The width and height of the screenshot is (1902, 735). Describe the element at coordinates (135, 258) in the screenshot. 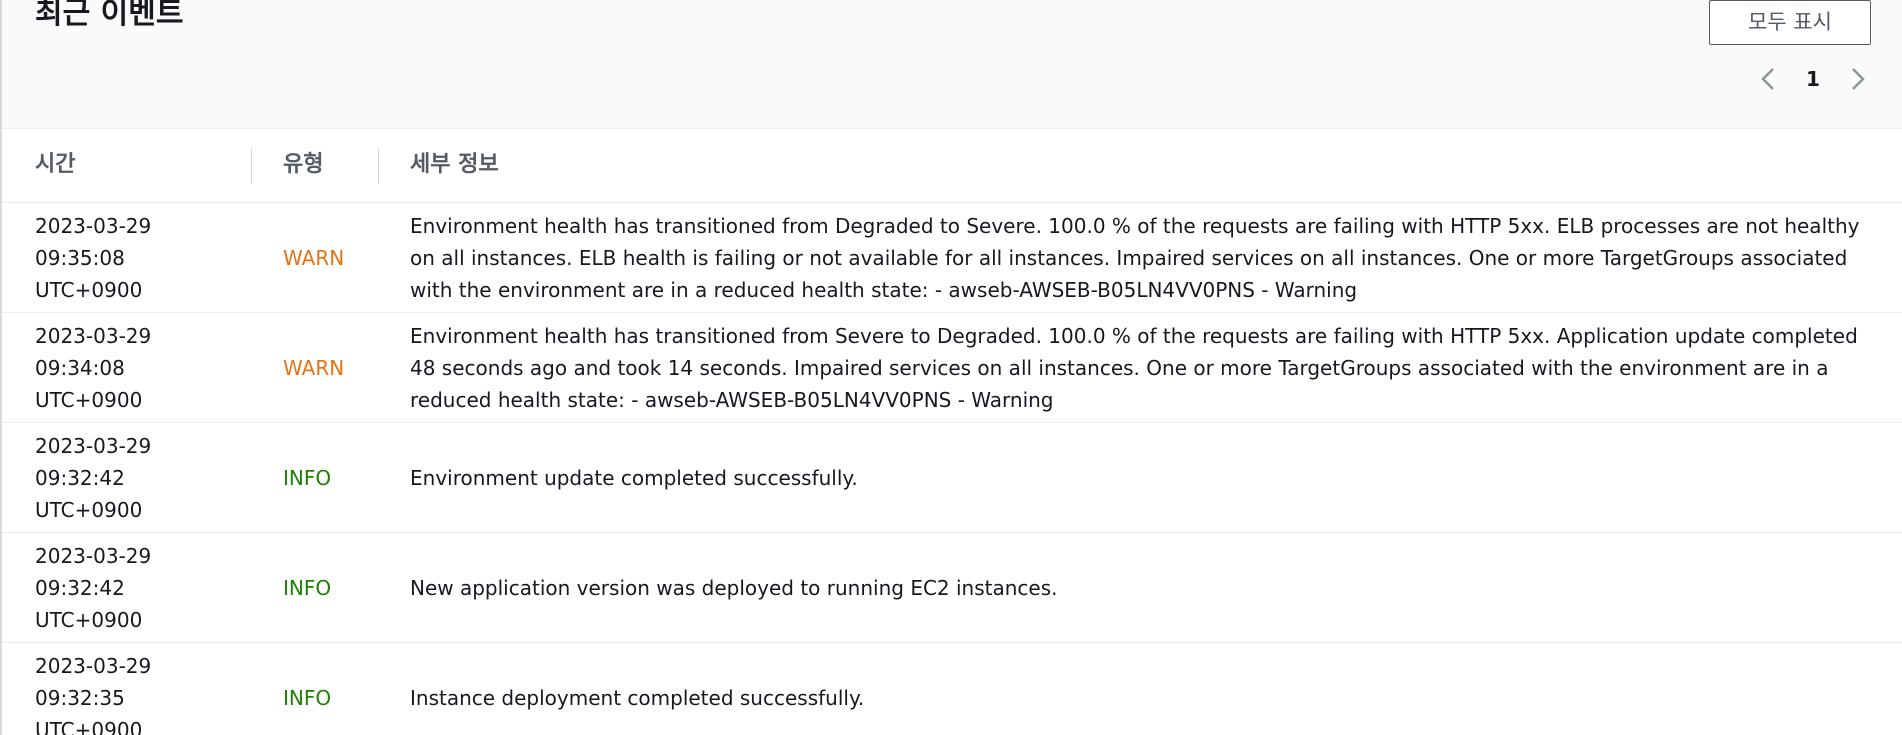

I see `event-time: 2023-03-29 09:35:08 UTC+0900` at that location.